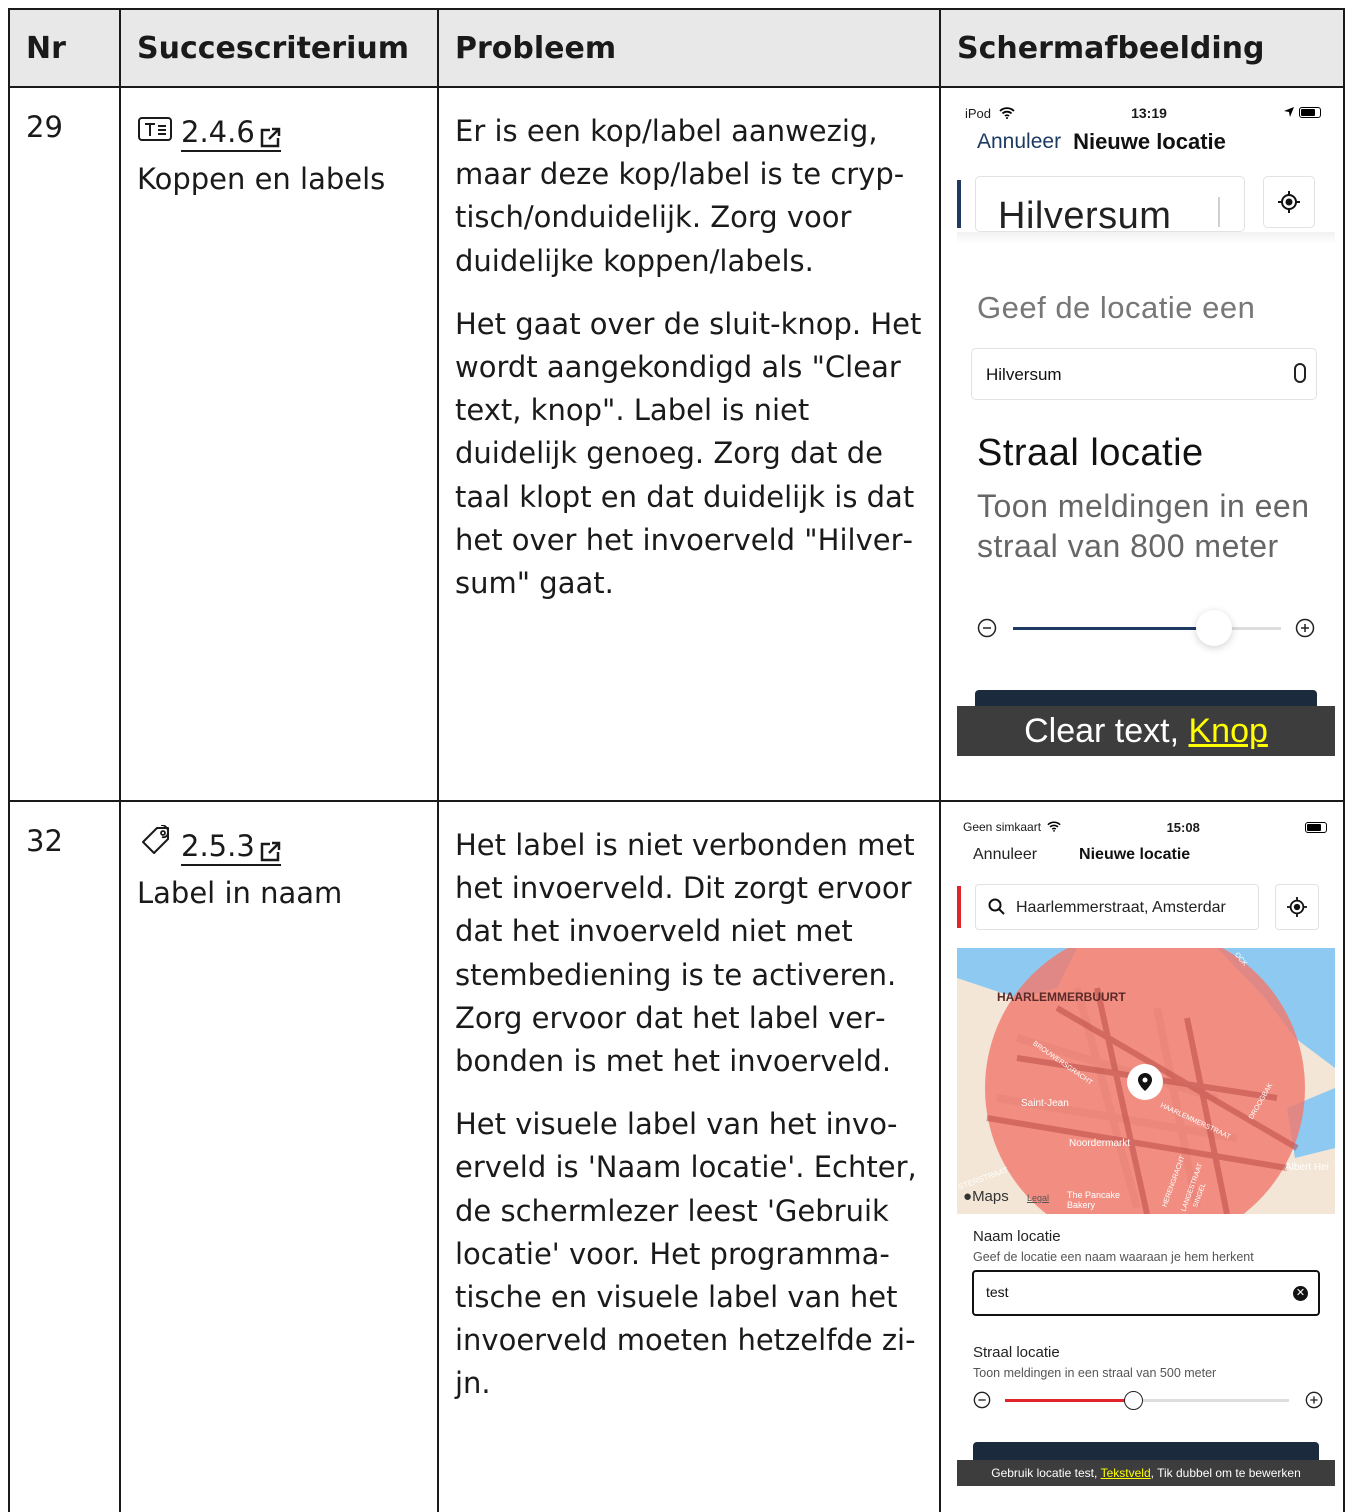 The width and height of the screenshot is (1351, 1512). Describe the element at coordinates (1100, 1143) in the screenshot. I see `map-label: Noordermarkt` at that location.